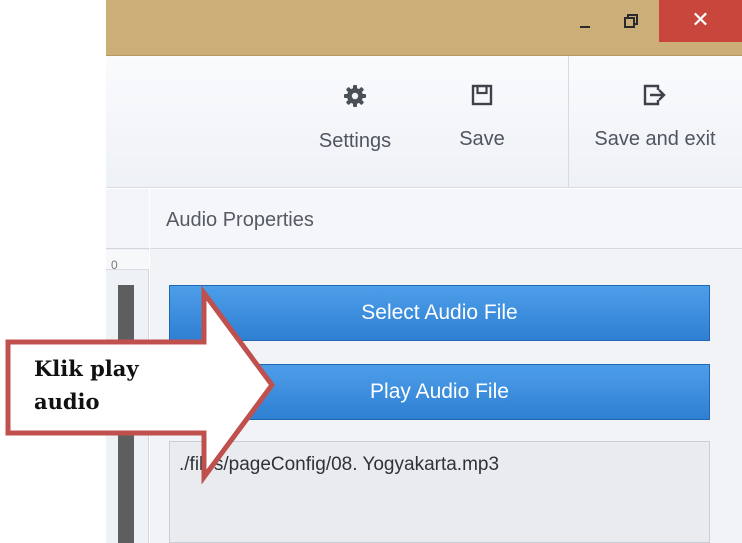 The width and height of the screenshot is (742, 543). What do you see at coordinates (655, 139) in the screenshot?
I see `save-and-exit-label: Save and exit` at bounding box center [655, 139].